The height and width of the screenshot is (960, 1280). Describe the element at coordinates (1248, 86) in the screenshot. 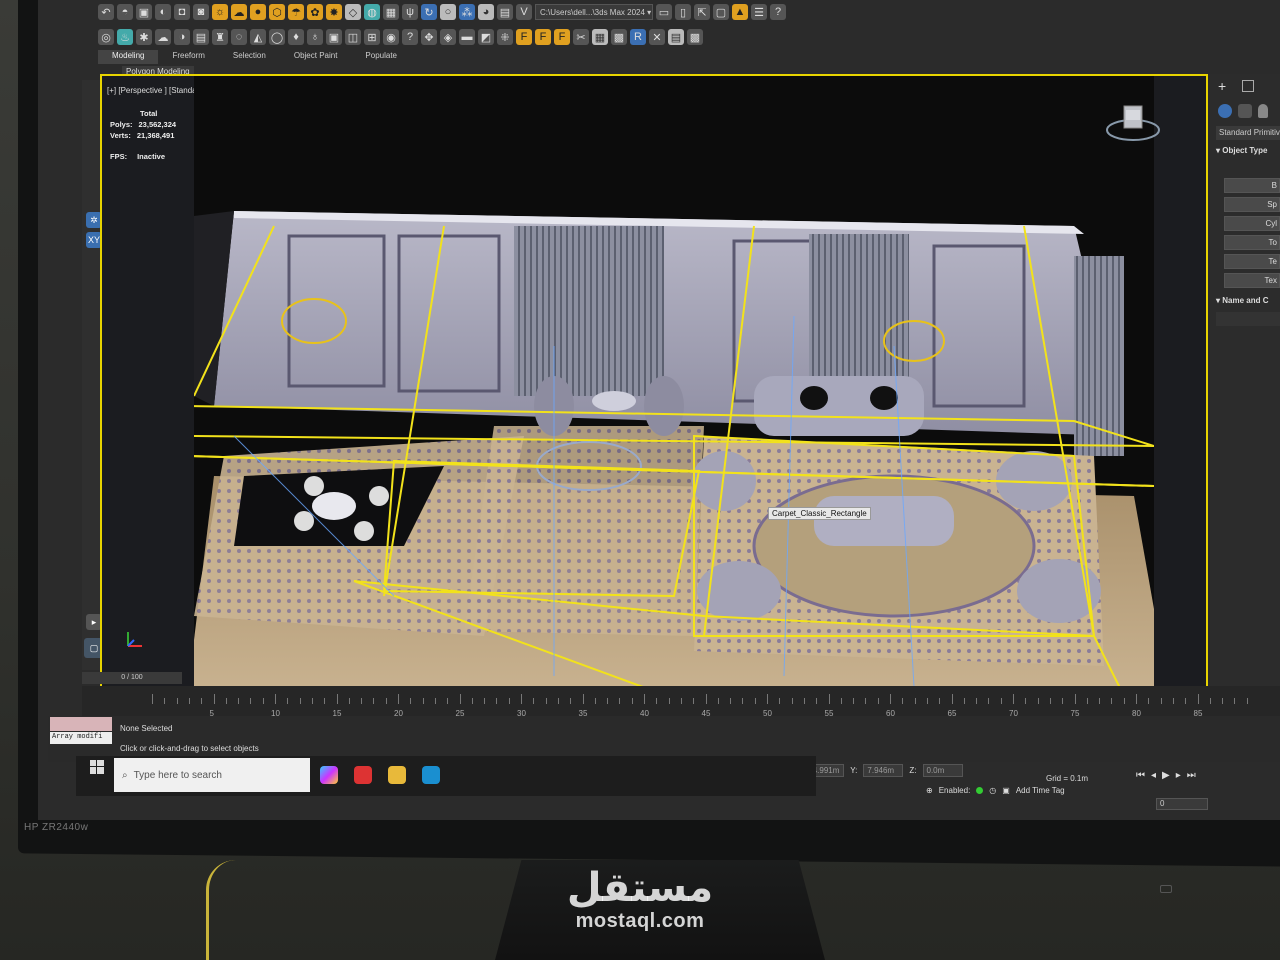

I see `modify-tab-icon` at that location.